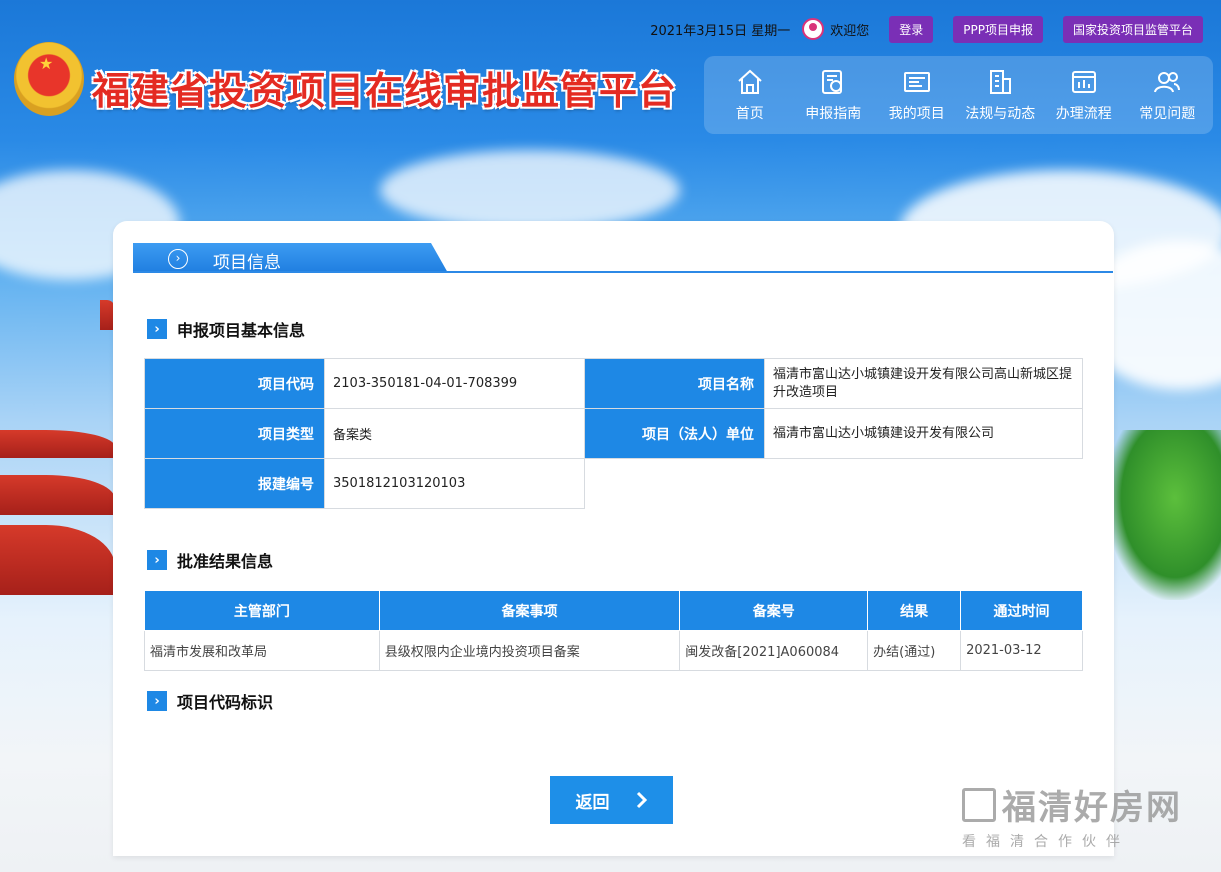 Image resolution: width=1221 pixels, height=872 pixels. I want to click on project-type-value: 备案类, so click(454, 433).